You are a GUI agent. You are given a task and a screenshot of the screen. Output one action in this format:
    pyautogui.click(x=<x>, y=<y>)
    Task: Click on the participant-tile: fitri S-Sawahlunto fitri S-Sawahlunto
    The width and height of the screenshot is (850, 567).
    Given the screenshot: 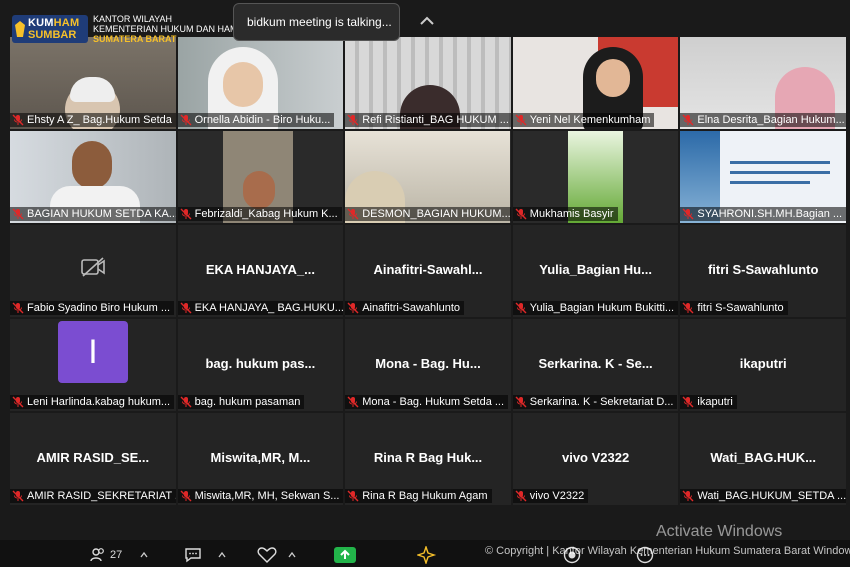 What is the action you would take?
    pyautogui.click(x=763, y=271)
    